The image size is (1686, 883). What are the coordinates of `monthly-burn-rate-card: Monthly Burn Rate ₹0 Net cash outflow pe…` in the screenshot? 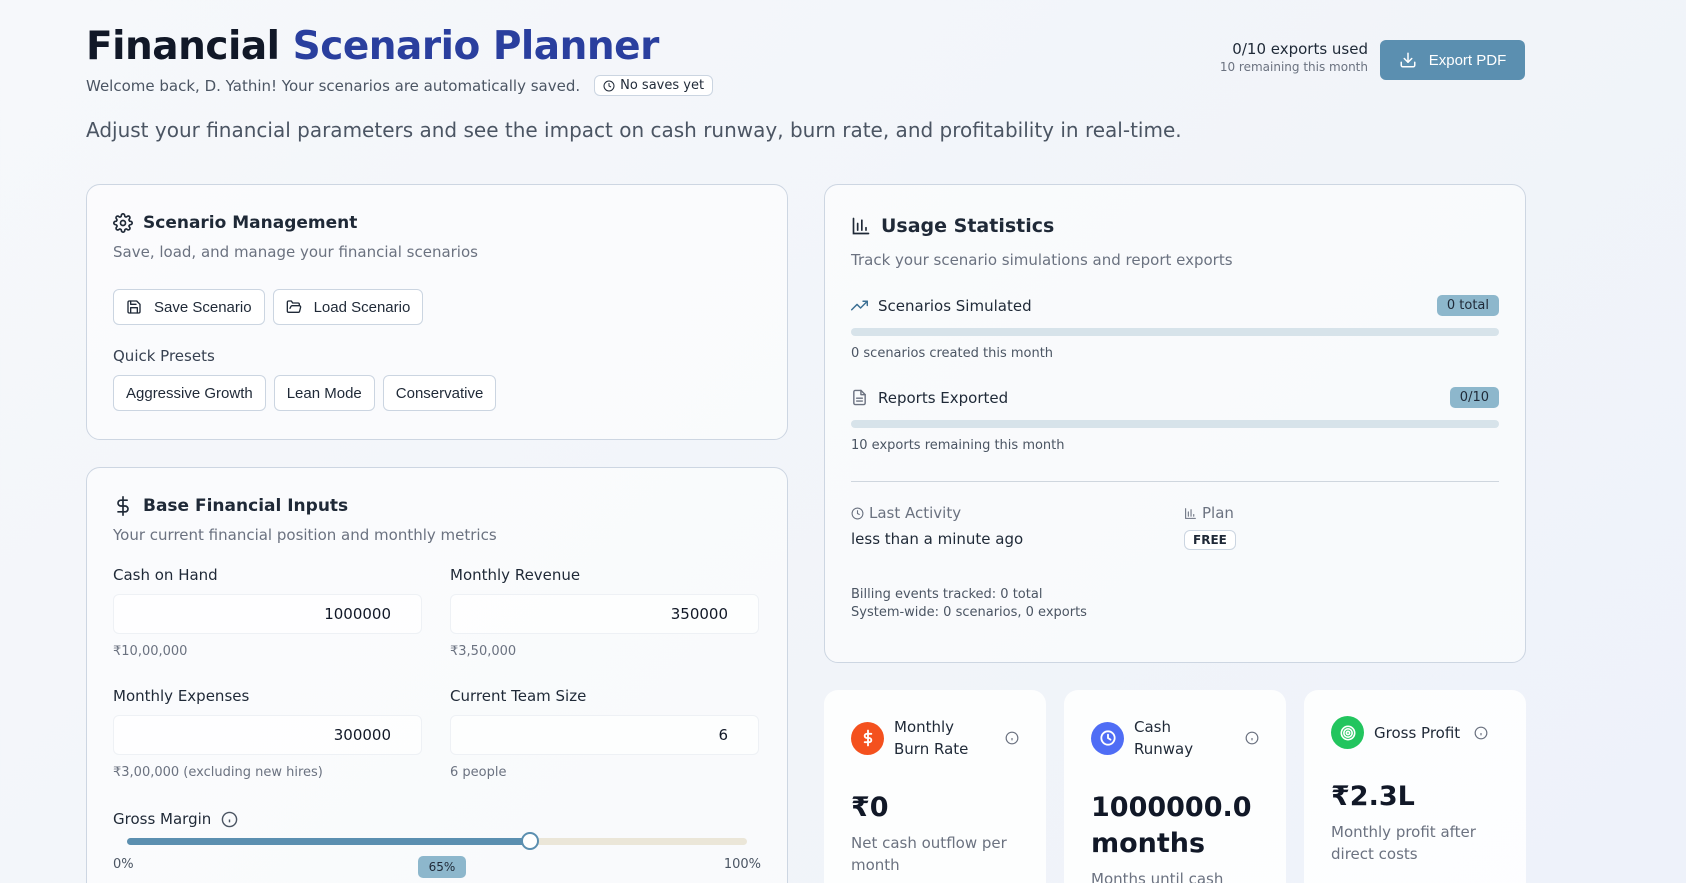 It's located at (935, 786).